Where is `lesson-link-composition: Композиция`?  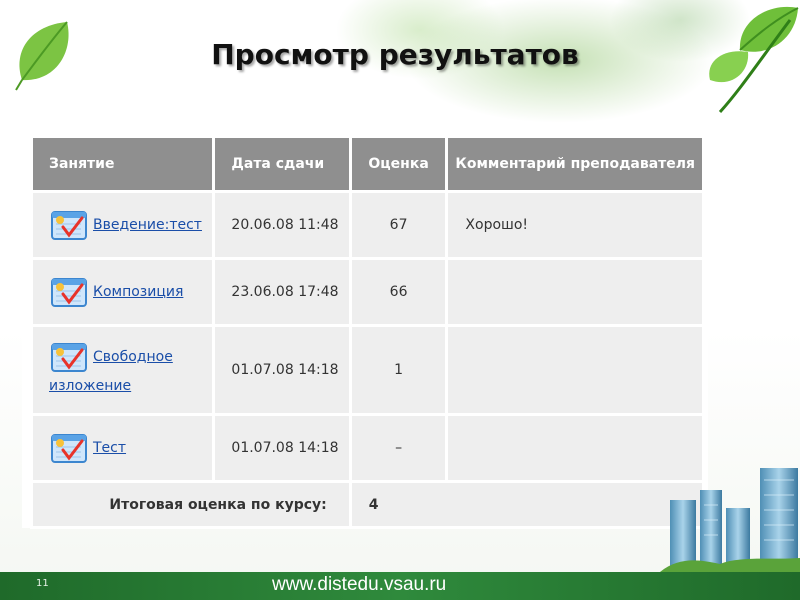 lesson-link-composition: Композиция is located at coordinates (138, 292).